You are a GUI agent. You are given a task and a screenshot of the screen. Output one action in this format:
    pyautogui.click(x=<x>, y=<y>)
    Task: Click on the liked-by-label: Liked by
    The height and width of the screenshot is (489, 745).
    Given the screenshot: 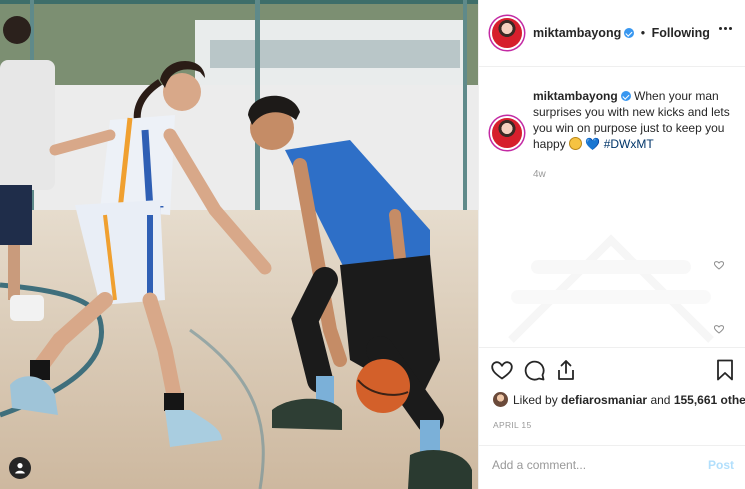 What is the action you would take?
    pyautogui.click(x=535, y=399)
    